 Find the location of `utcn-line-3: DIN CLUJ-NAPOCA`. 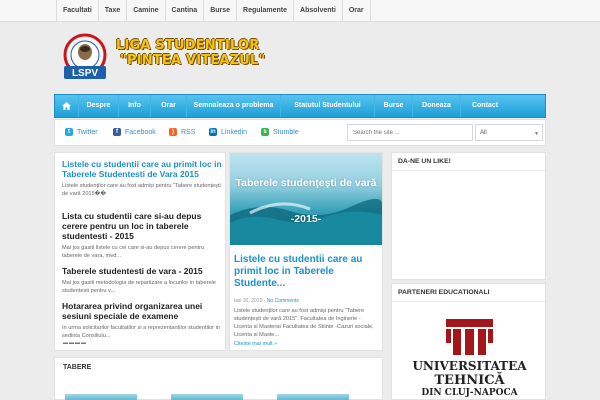

utcn-line-3: DIN CLUJ-NAPOCA is located at coordinates (469, 393).